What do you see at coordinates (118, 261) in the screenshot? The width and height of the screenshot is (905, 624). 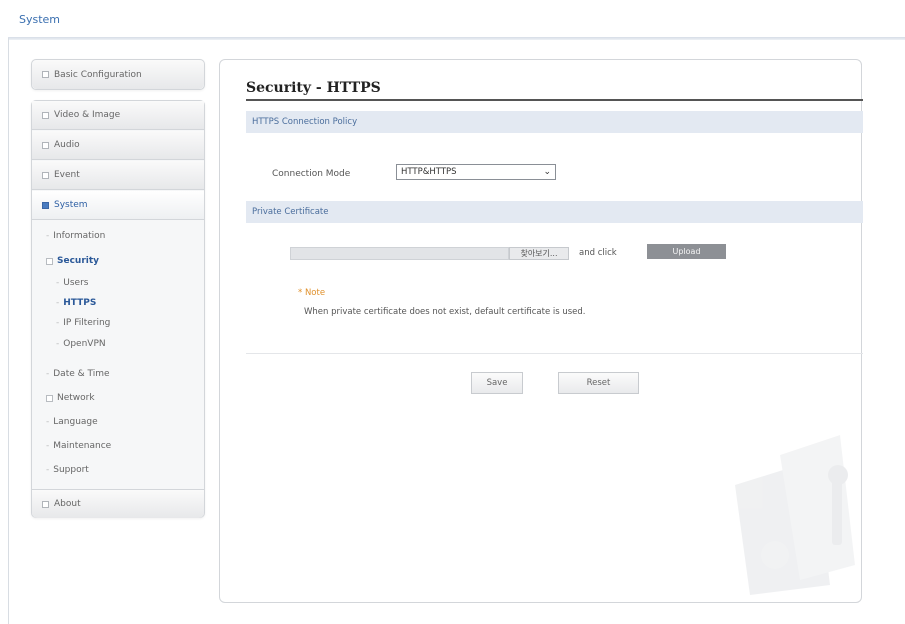 I see `sidebar-item-security: Security` at bounding box center [118, 261].